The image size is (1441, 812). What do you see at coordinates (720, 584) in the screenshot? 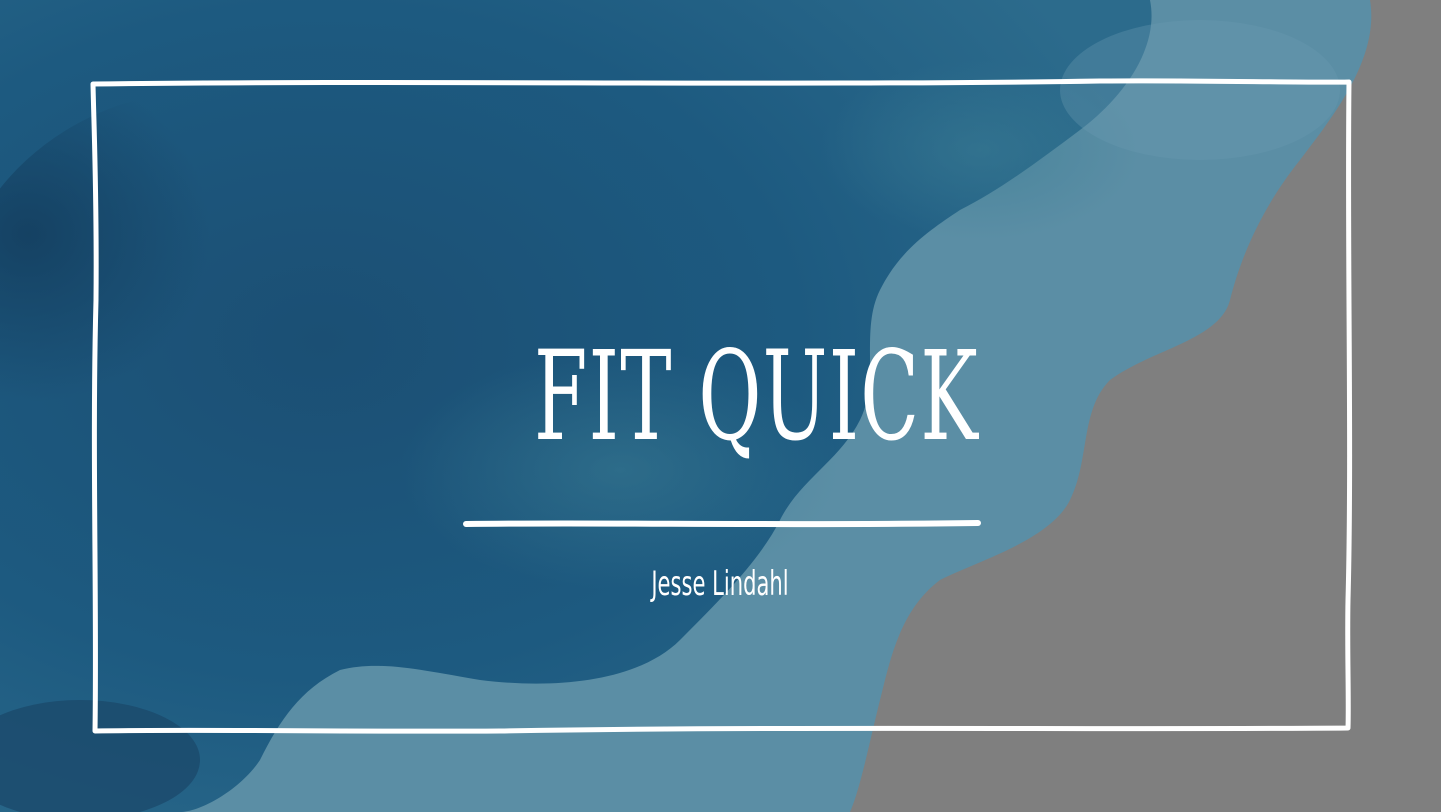
I see `slide-subtitle: Jesse Lindahl` at bounding box center [720, 584].